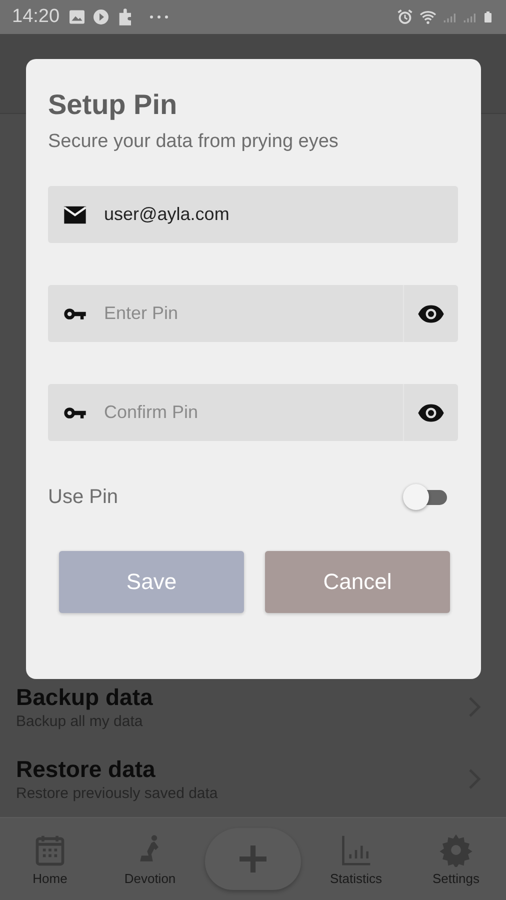  What do you see at coordinates (77, 17) in the screenshot?
I see `image-icon` at bounding box center [77, 17].